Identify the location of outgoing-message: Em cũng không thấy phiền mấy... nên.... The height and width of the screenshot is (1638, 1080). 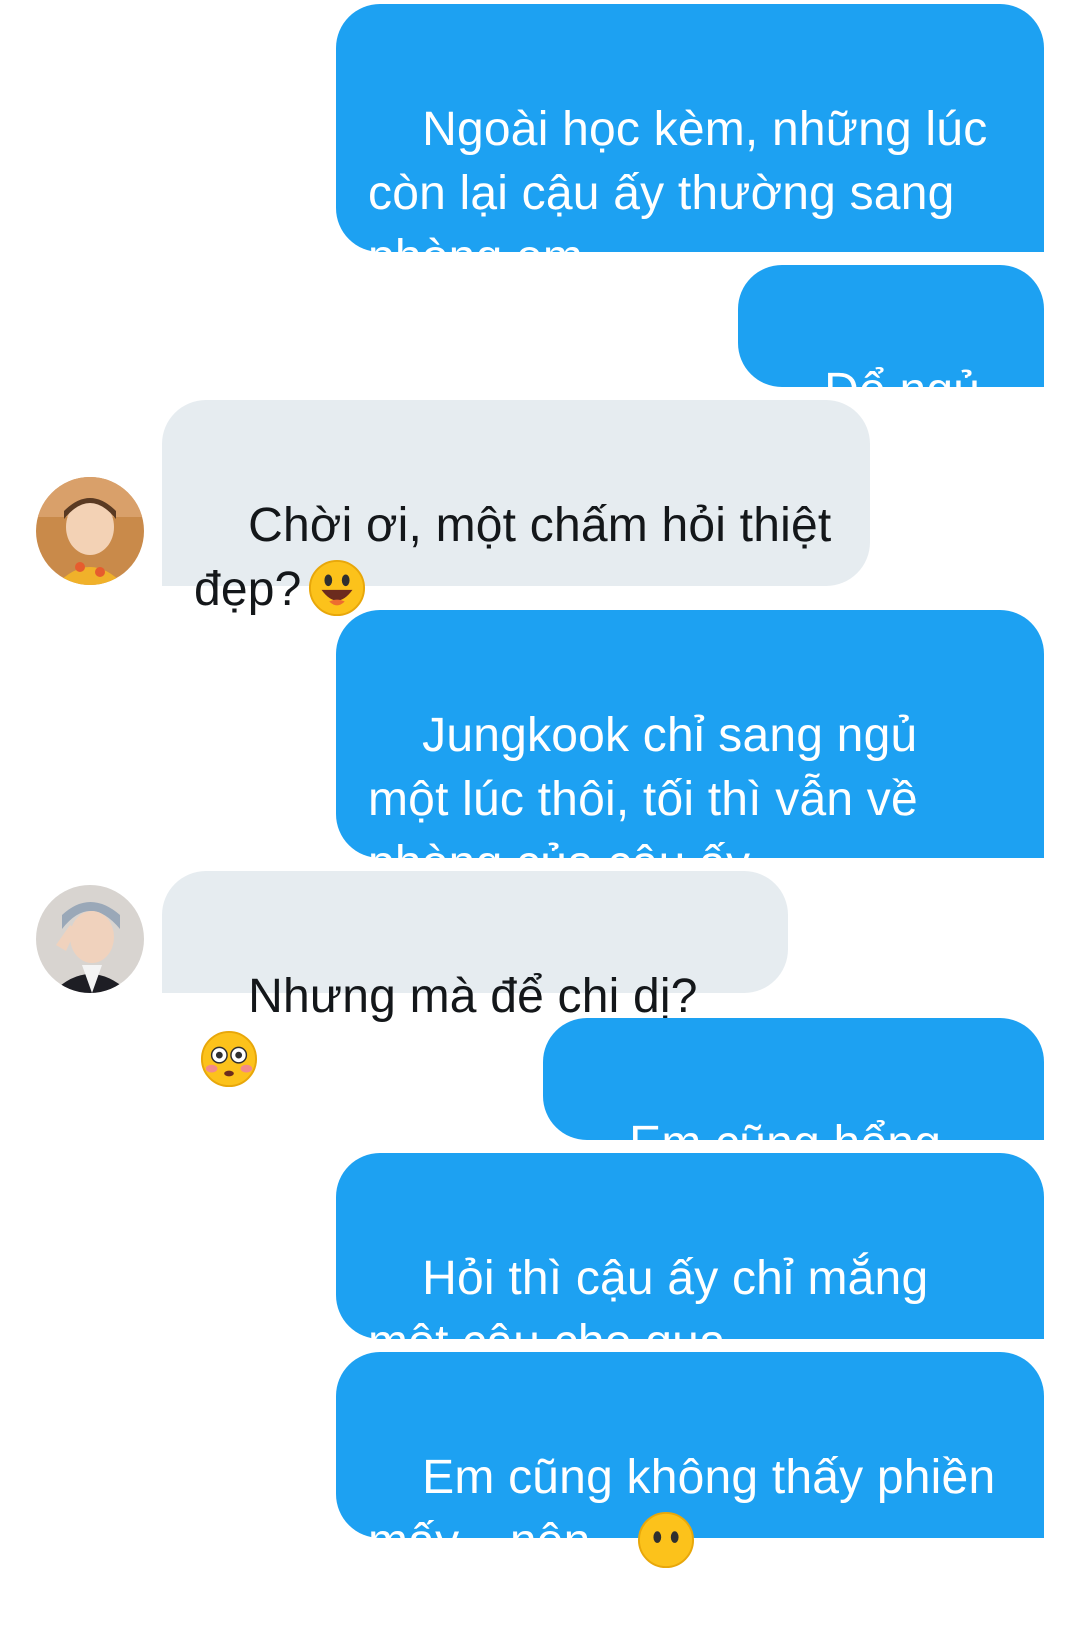
(690, 1460).